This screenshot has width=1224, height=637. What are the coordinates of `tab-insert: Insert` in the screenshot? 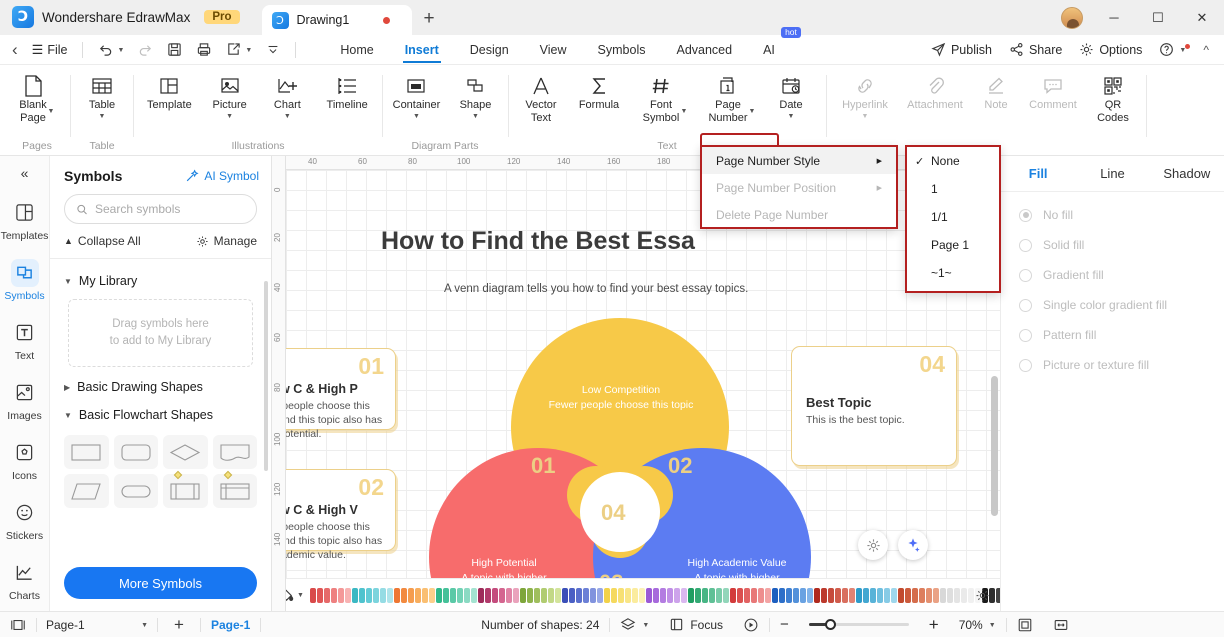 It's located at (422, 50).